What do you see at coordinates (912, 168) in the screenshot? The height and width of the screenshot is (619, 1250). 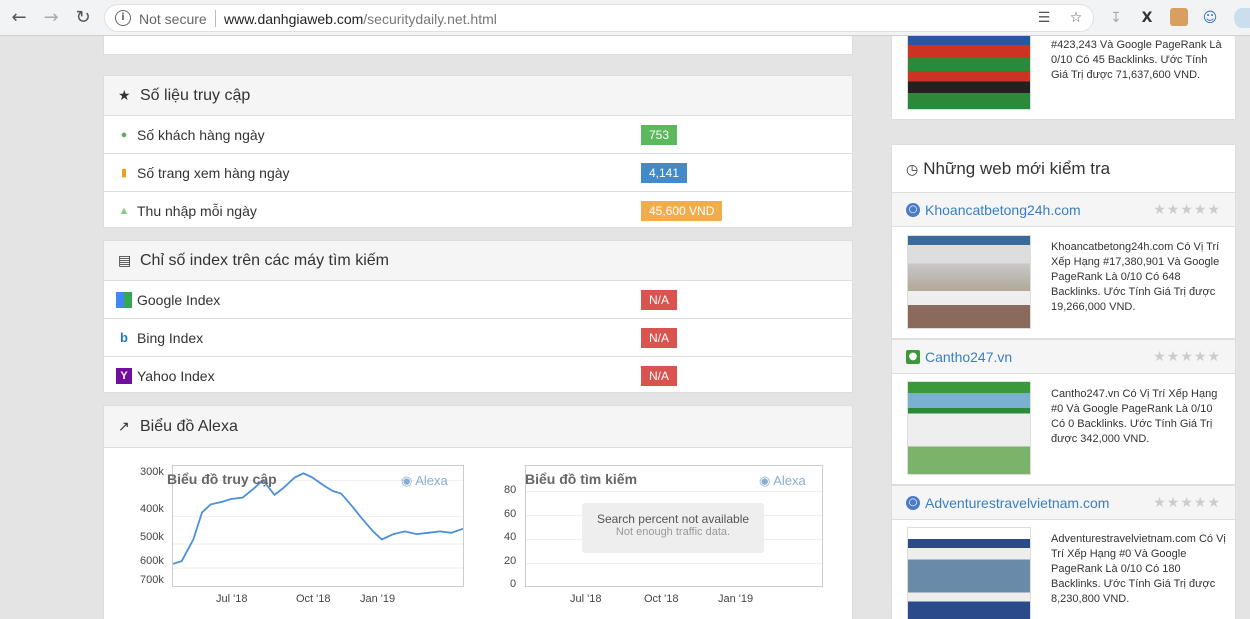 I see `clock-icon: ◷` at bounding box center [912, 168].